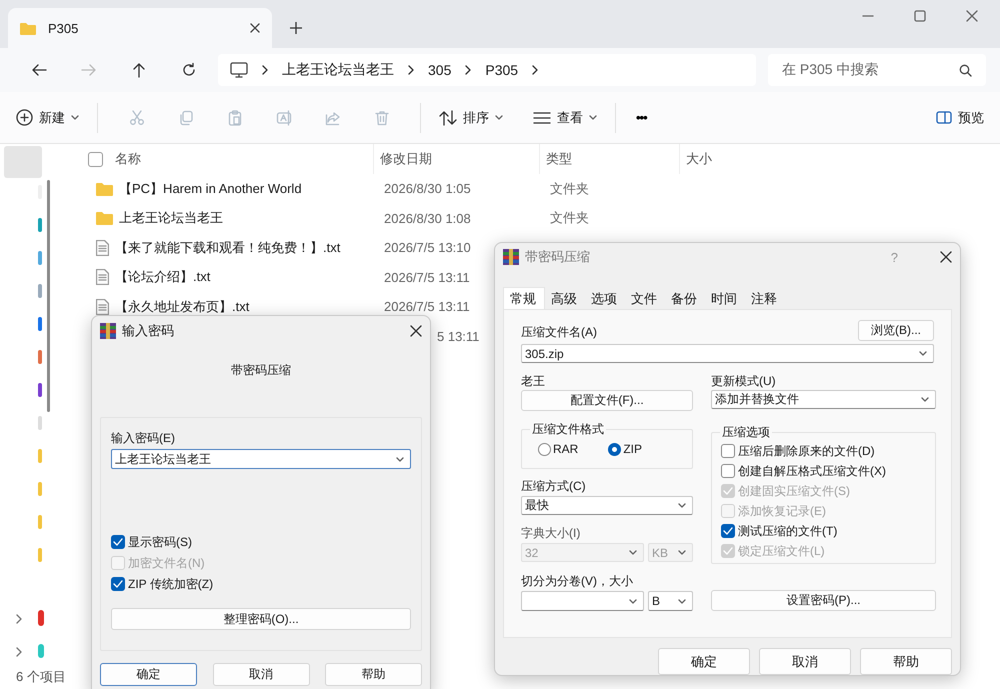 The height and width of the screenshot is (689, 1000). What do you see at coordinates (965, 70) in the screenshot?
I see `search-icon` at bounding box center [965, 70].